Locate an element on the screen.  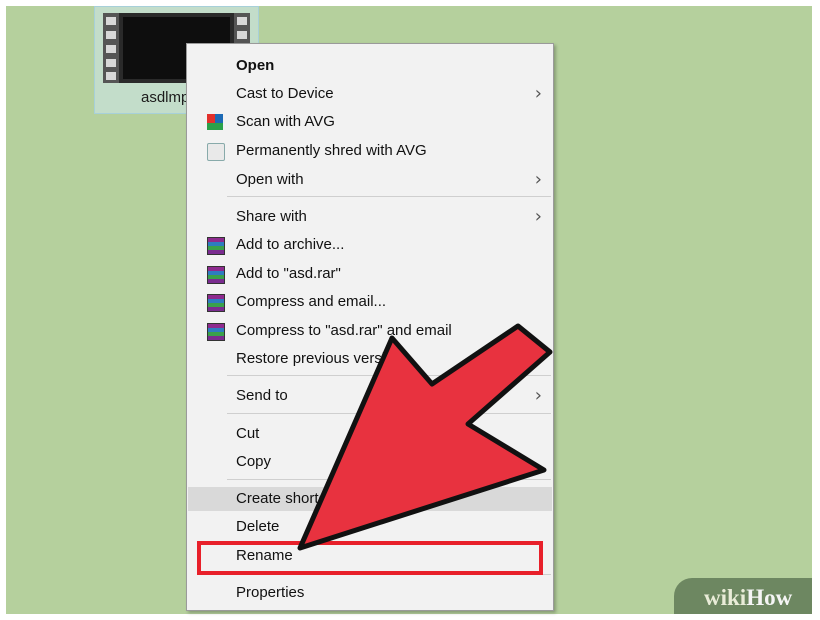
wikihow-watermark: wikiHow is located at coordinates (743, 596).